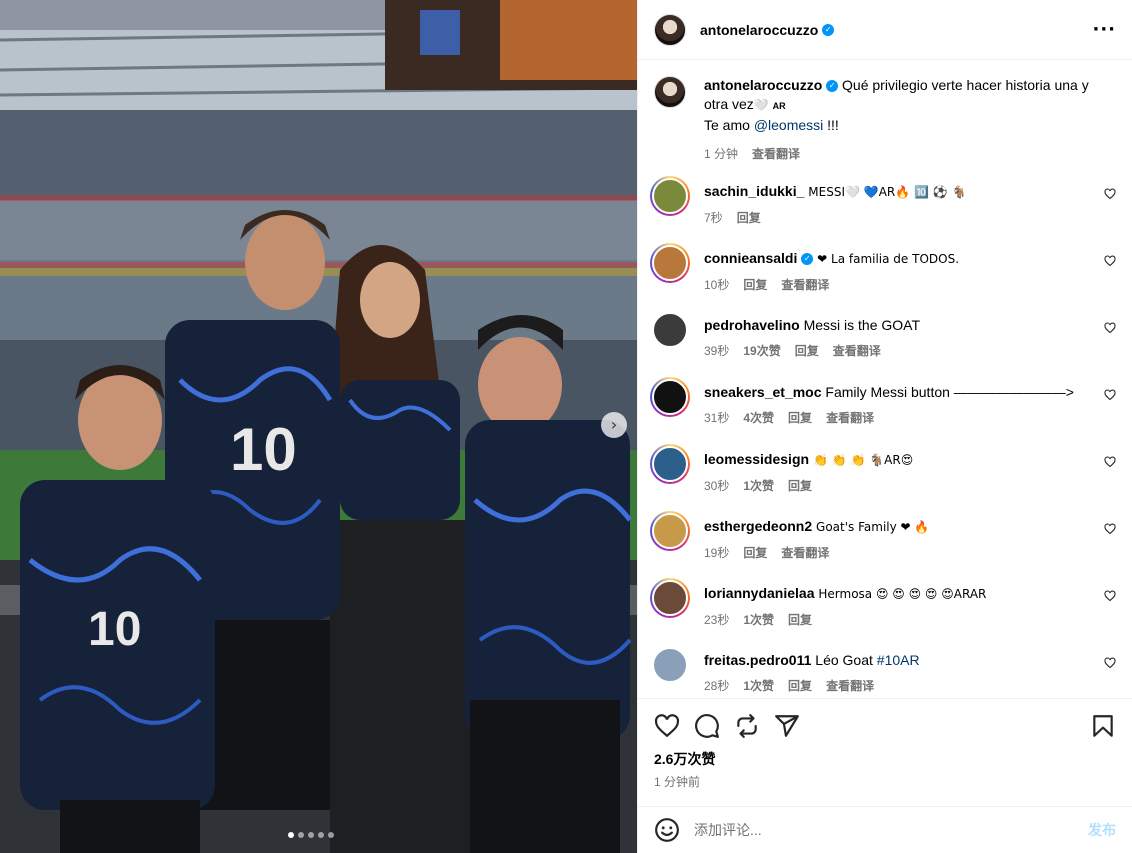 The width and height of the screenshot is (1132, 853). Describe the element at coordinates (750, 258) in the screenshot. I see `comment-username: connieansaldi` at that location.